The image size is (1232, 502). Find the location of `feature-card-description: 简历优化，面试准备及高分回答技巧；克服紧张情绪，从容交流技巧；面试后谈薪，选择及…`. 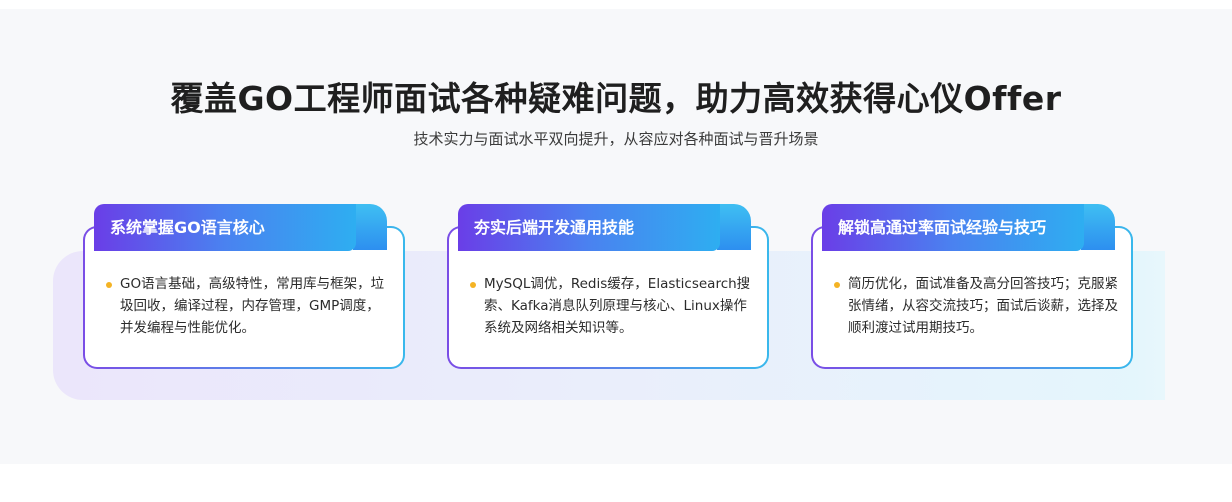

feature-card-description: 简历优化，面试准备及高分回答技巧；克服紧张情绪，从容交流技巧；面试后谈薪，选择及… is located at coordinates (983, 306).